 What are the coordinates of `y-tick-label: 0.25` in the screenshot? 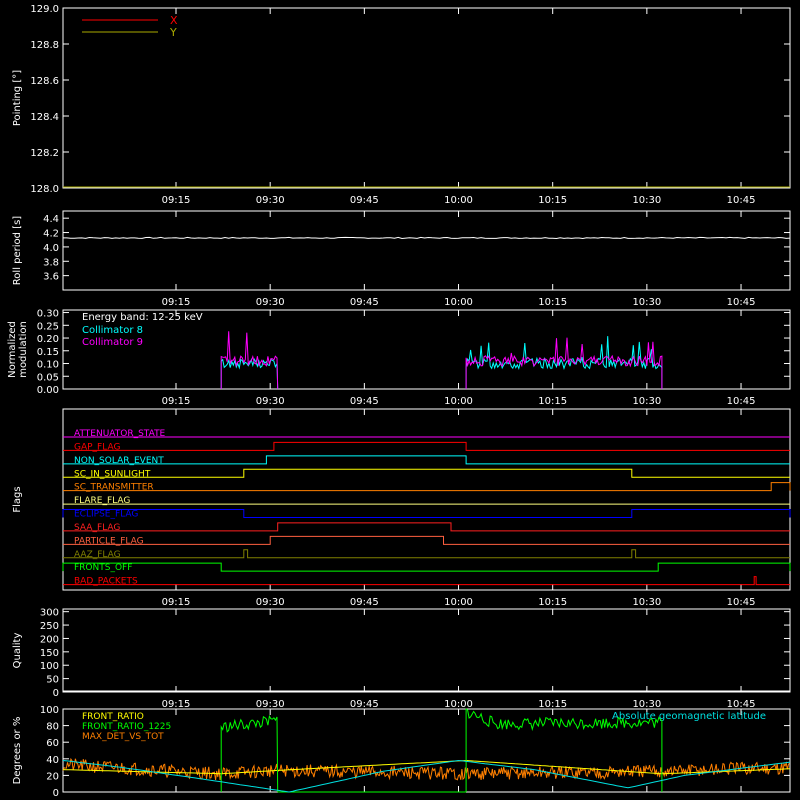 It's located at (48, 326).